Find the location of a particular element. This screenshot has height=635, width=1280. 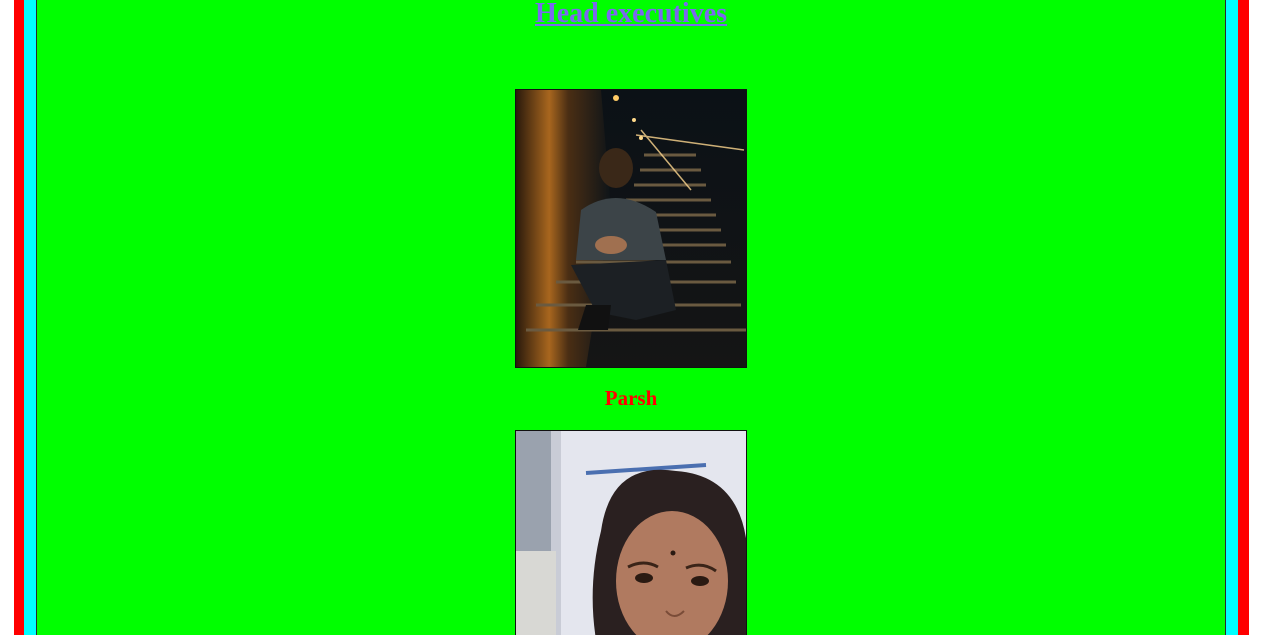

section-heading-link: Head executives is located at coordinates (631, 14).